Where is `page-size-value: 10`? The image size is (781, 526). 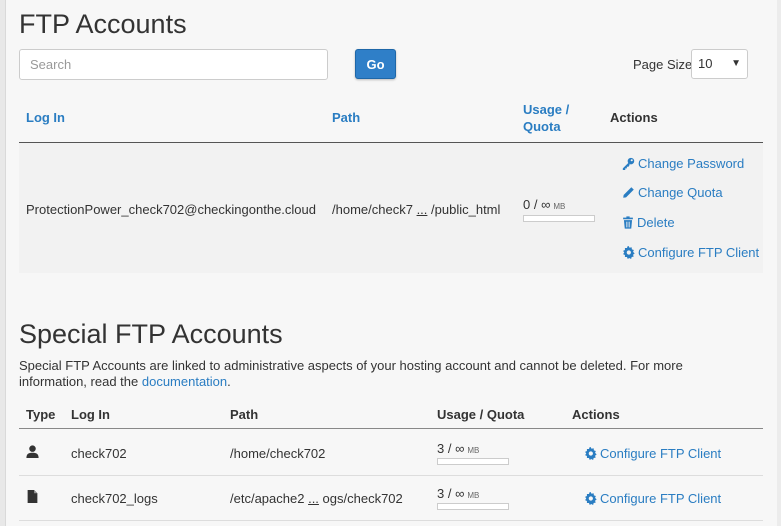
page-size-value: 10 is located at coordinates (705, 63).